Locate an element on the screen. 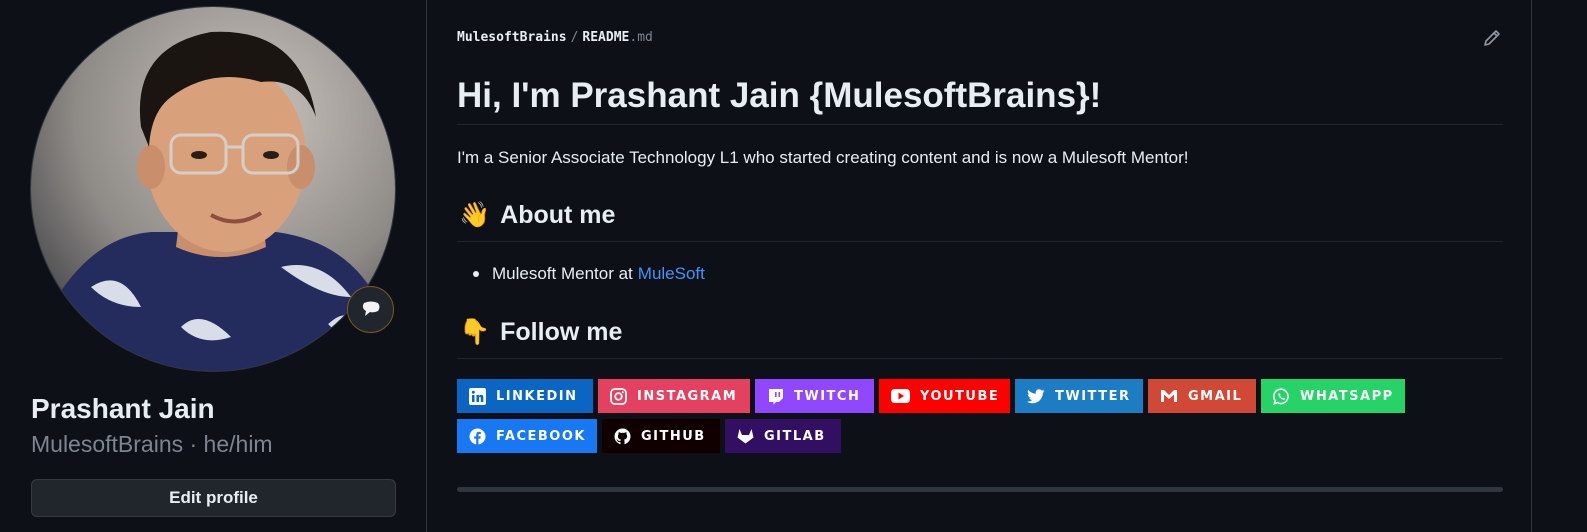  badge-label: LINKEDIN is located at coordinates (537, 396).